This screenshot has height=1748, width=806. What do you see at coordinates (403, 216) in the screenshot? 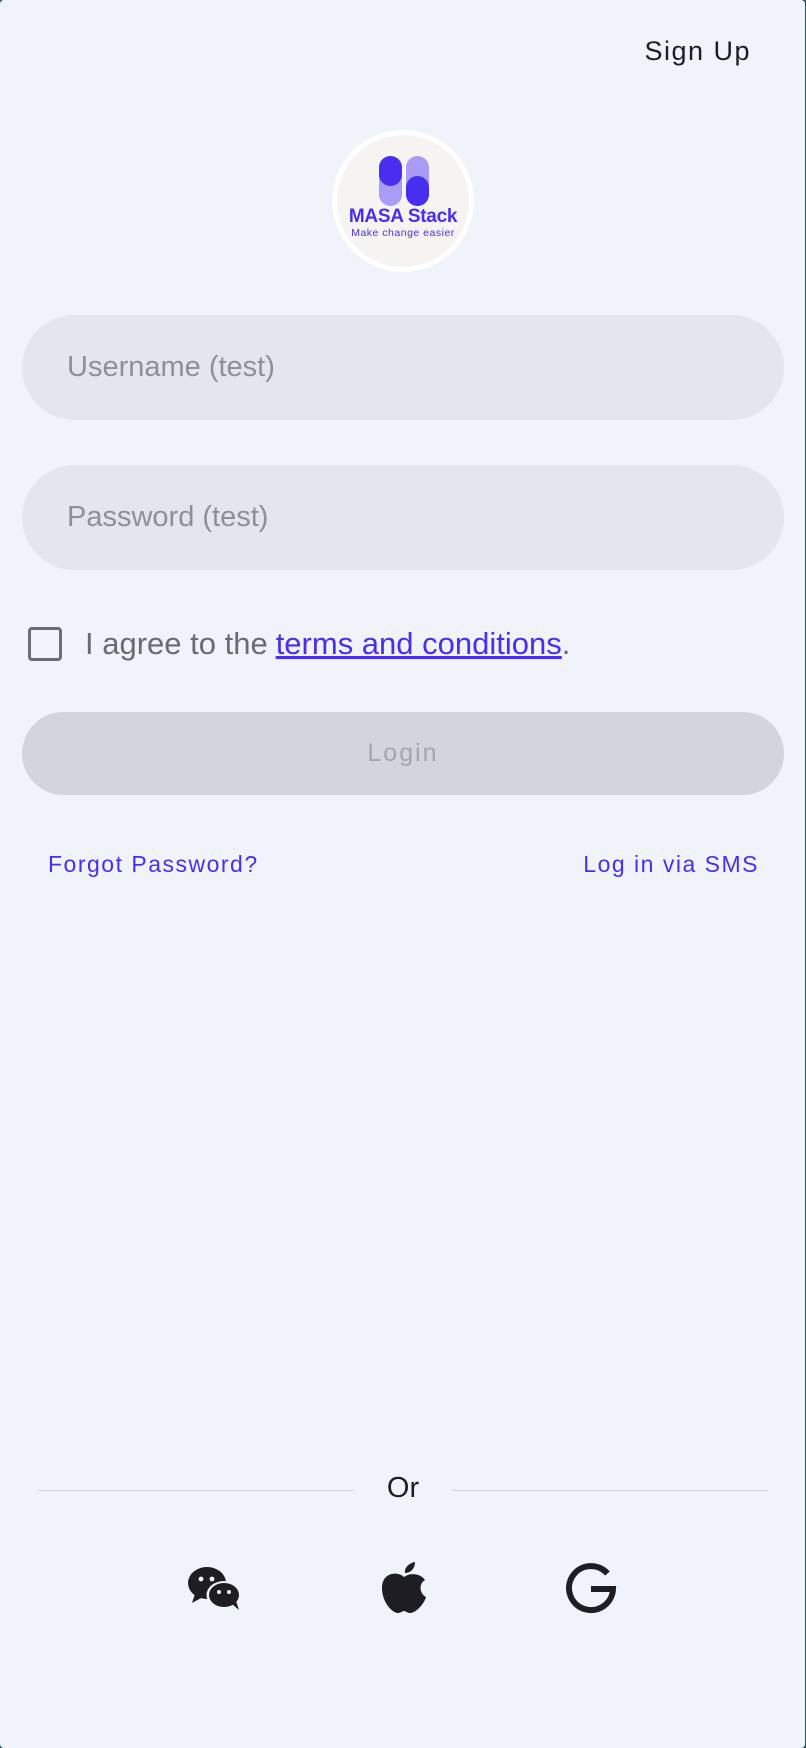
I see `logo-name: MASA Stack` at bounding box center [403, 216].